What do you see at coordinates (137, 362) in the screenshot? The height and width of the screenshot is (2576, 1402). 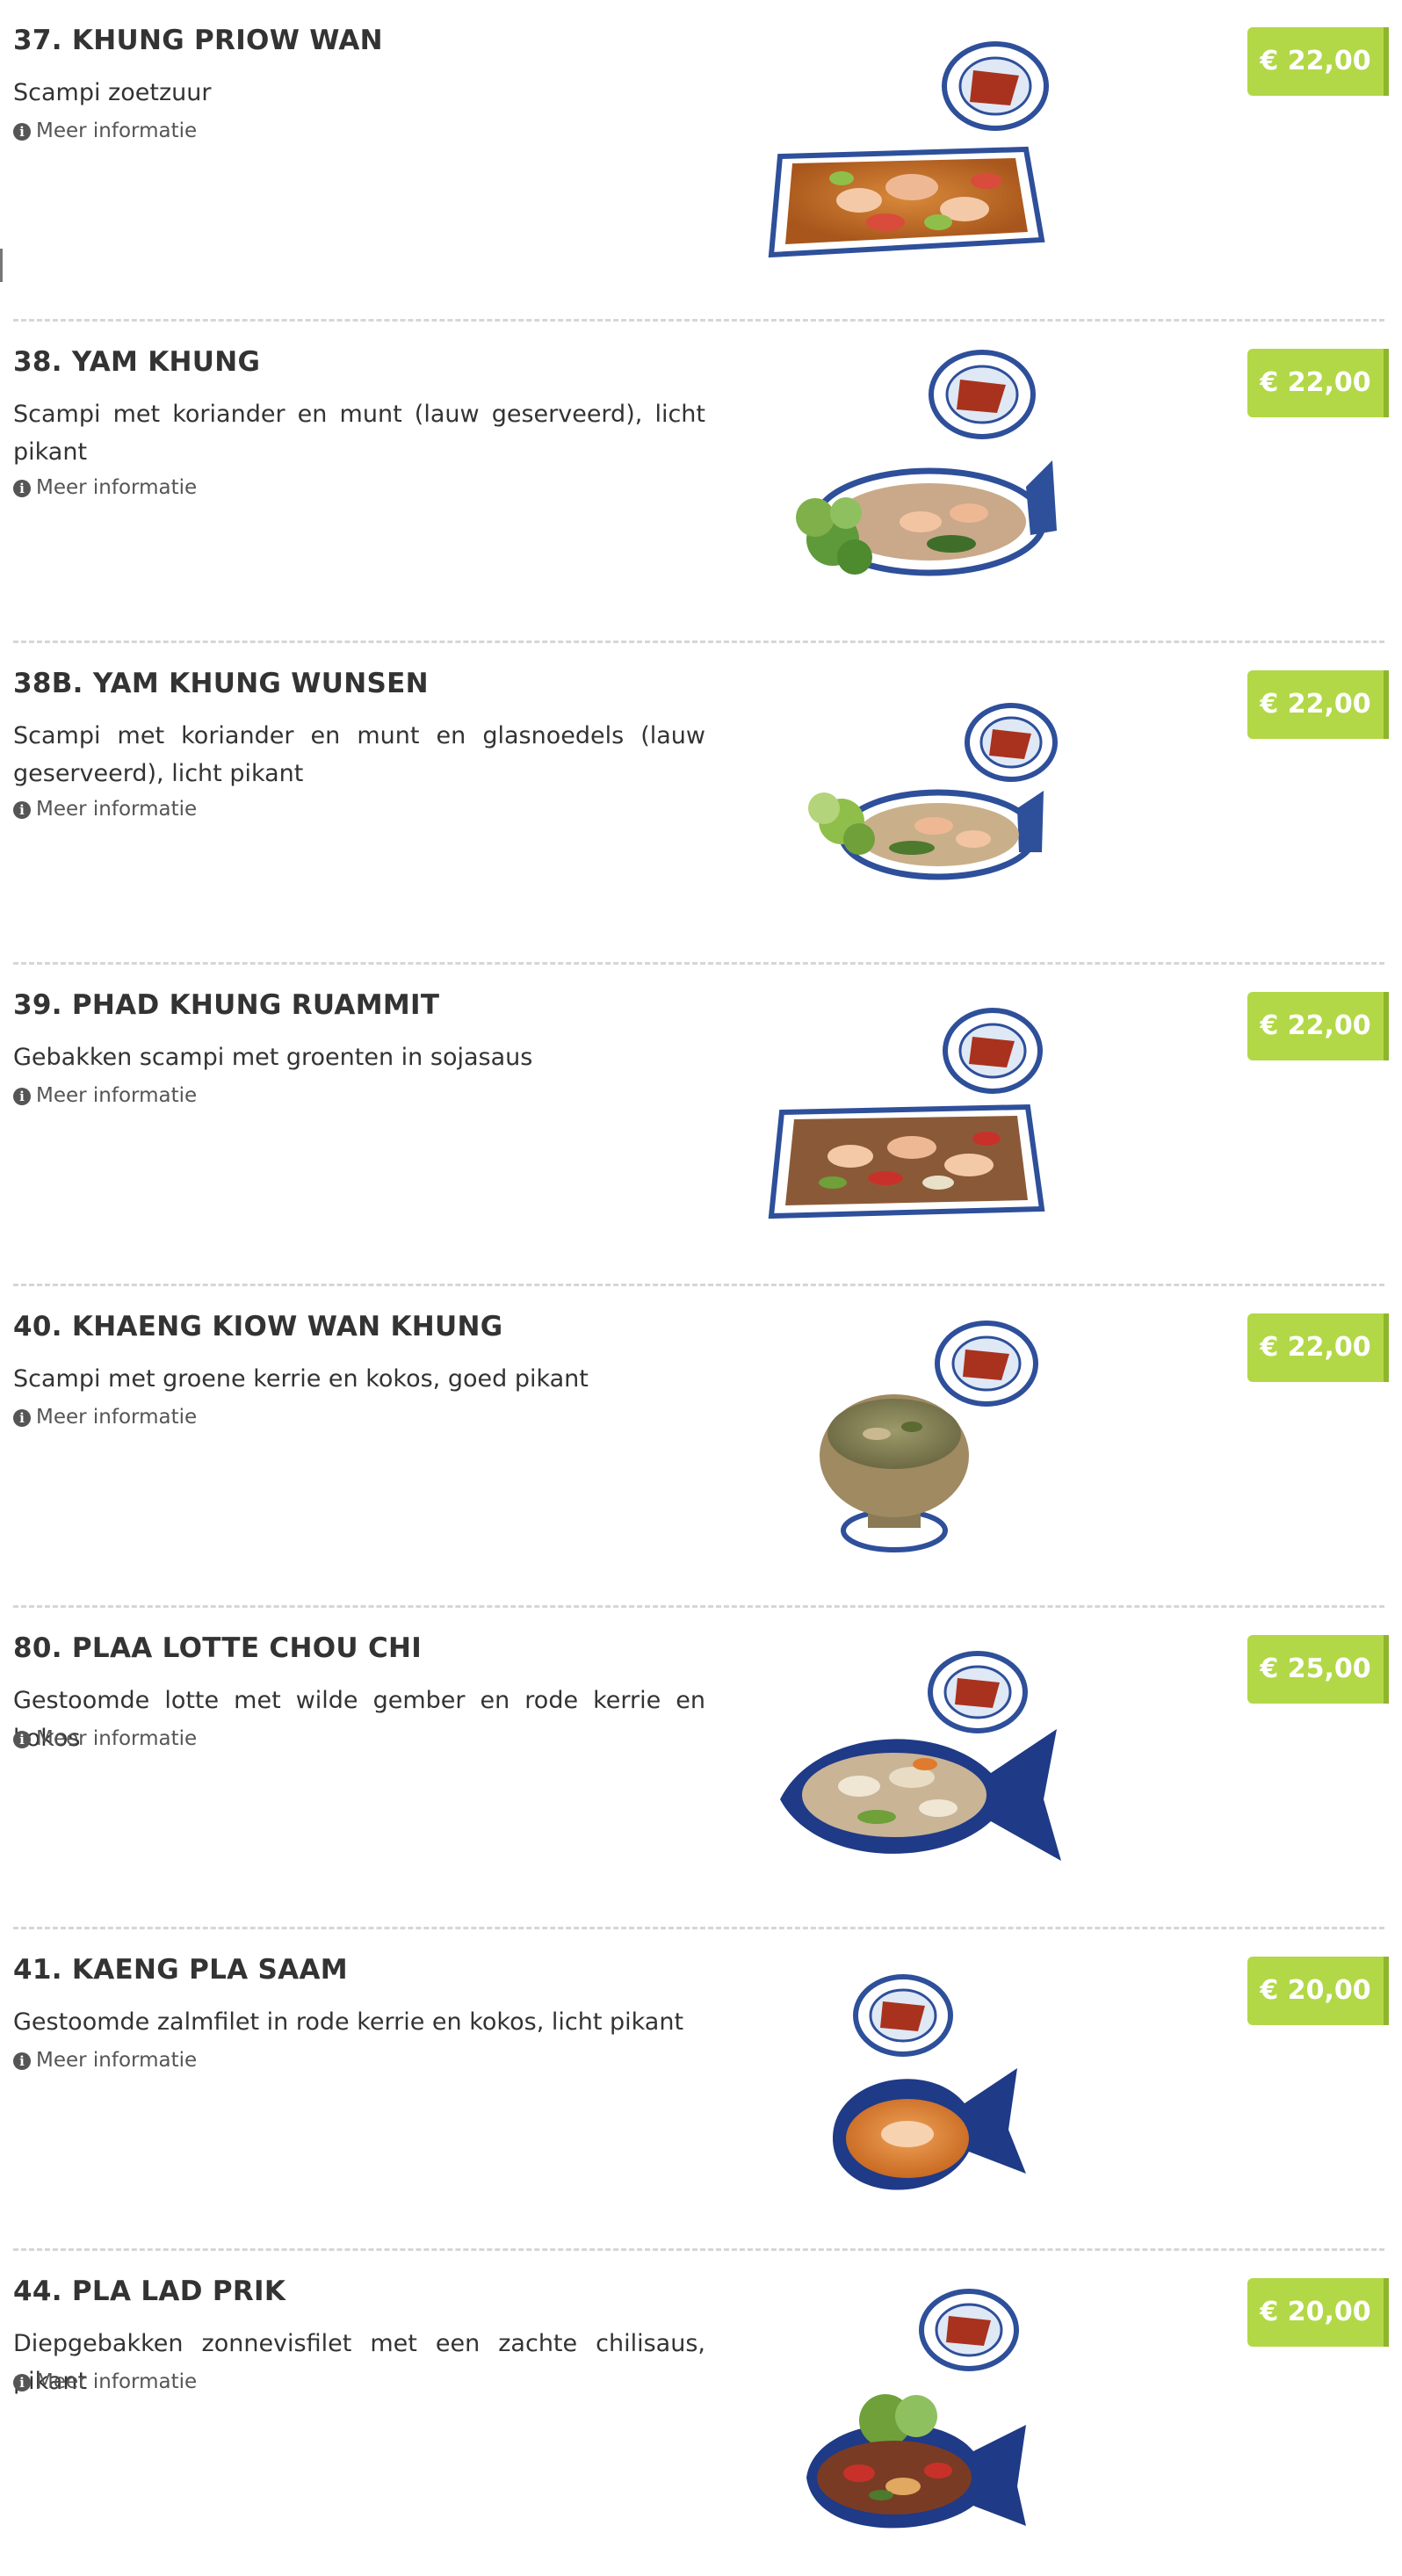 I see `dish-title: 38. YAM KHUNG` at bounding box center [137, 362].